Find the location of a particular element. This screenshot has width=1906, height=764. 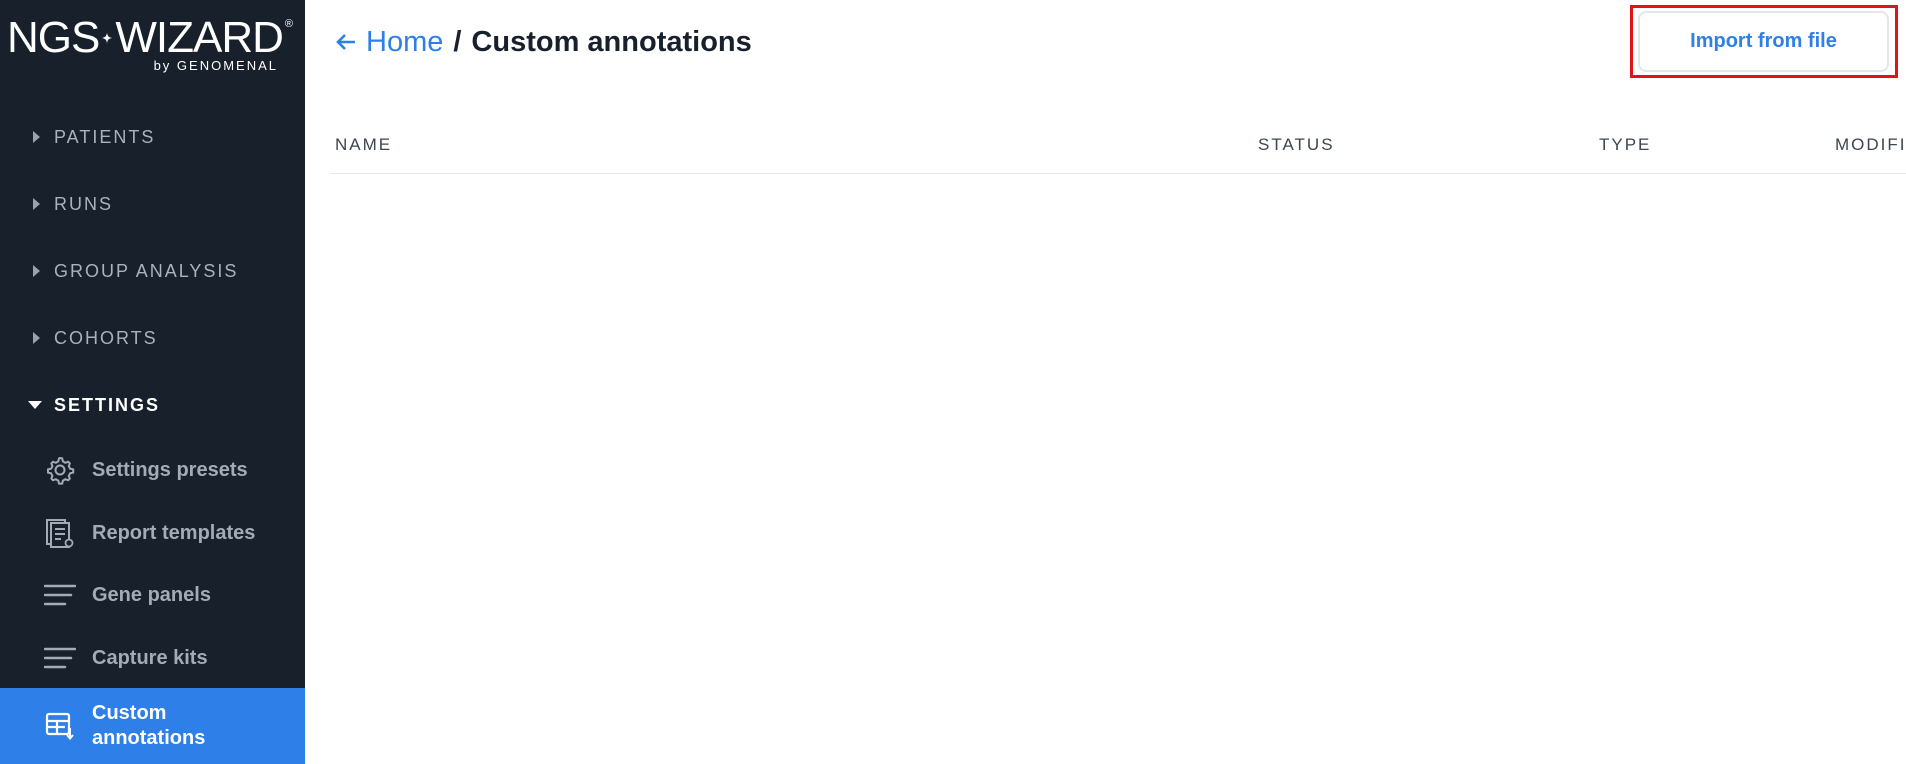

nav-group-label: SETTINGS is located at coordinates (107, 404).